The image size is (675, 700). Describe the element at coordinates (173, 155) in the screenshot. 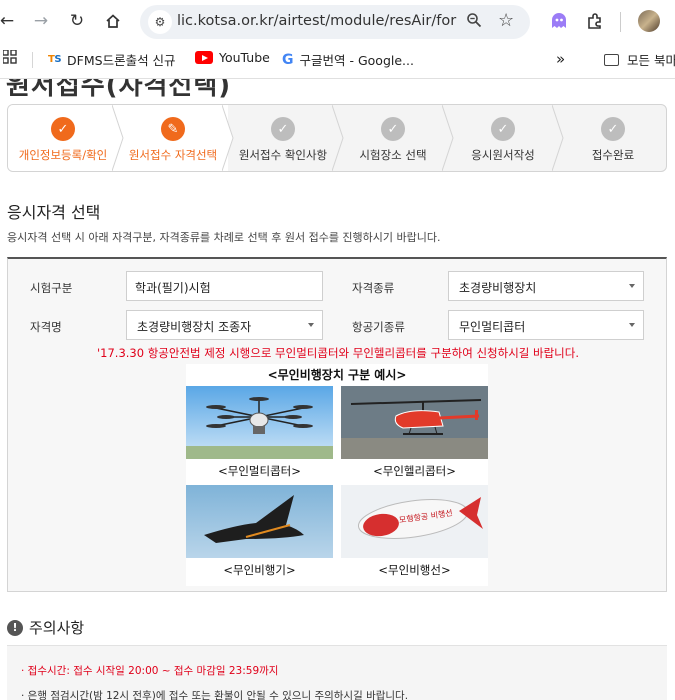

I see `step-label: 원서접수 자격선택` at that location.